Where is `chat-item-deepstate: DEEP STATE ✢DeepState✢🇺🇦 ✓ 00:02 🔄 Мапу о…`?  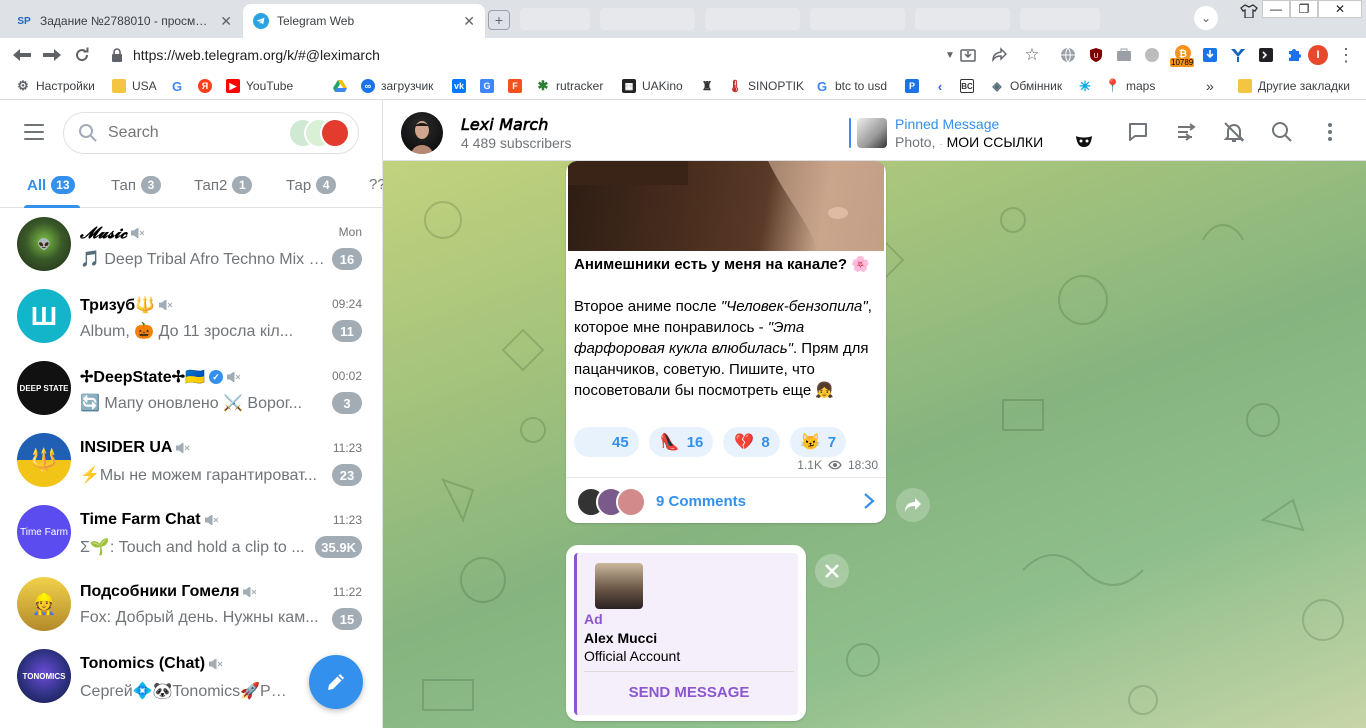 chat-item-deepstate: DEEP STATE ✢DeepState✢🇺🇦 ✓ 00:02 🔄 Мапу о… is located at coordinates (191, 389).